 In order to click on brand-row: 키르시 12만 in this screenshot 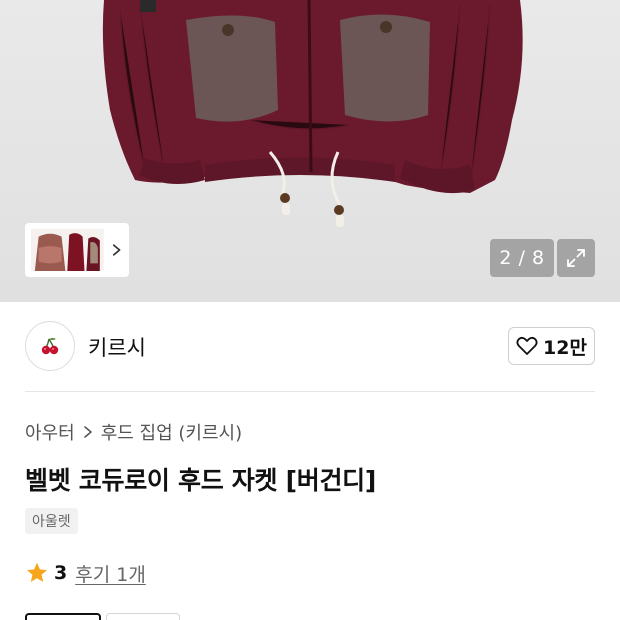, I will do `click(310, 347)`.